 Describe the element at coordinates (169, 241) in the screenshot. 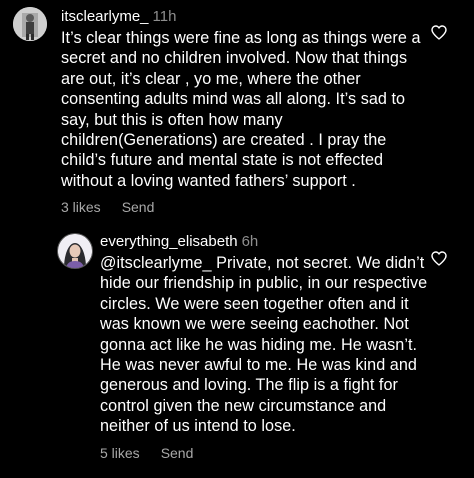

I see `username: everything_elisabeth` at that location.